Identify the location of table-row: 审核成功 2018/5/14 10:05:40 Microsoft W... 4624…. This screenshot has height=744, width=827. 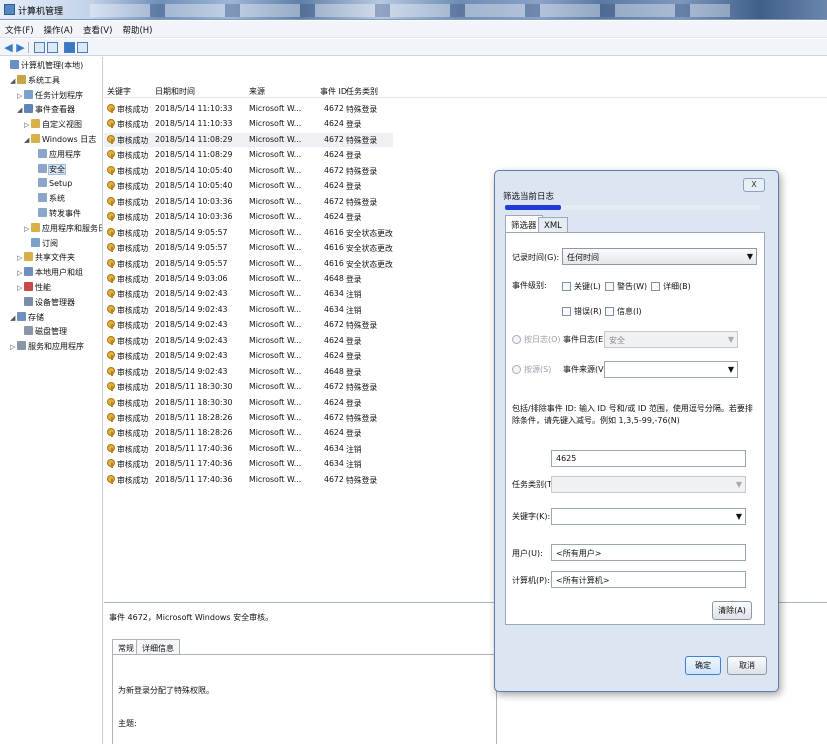
(248, 186).